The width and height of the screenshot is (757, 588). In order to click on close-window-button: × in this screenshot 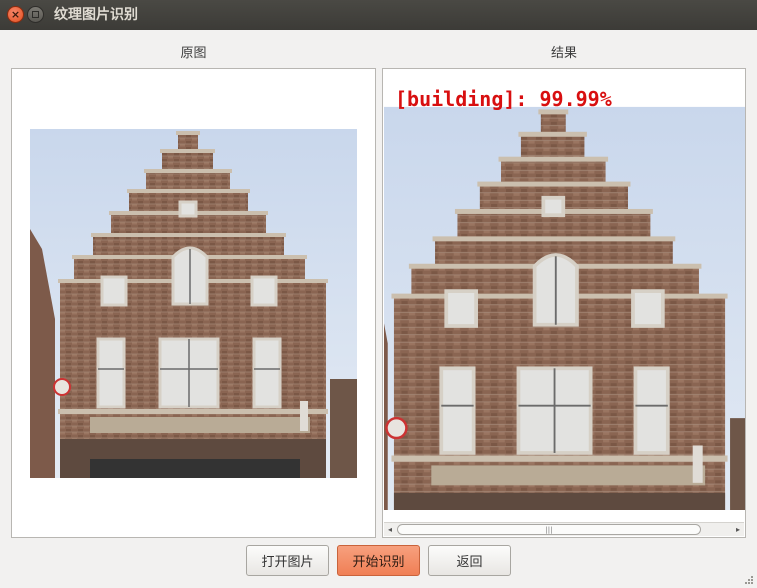, I will do `click(15, 14)`.